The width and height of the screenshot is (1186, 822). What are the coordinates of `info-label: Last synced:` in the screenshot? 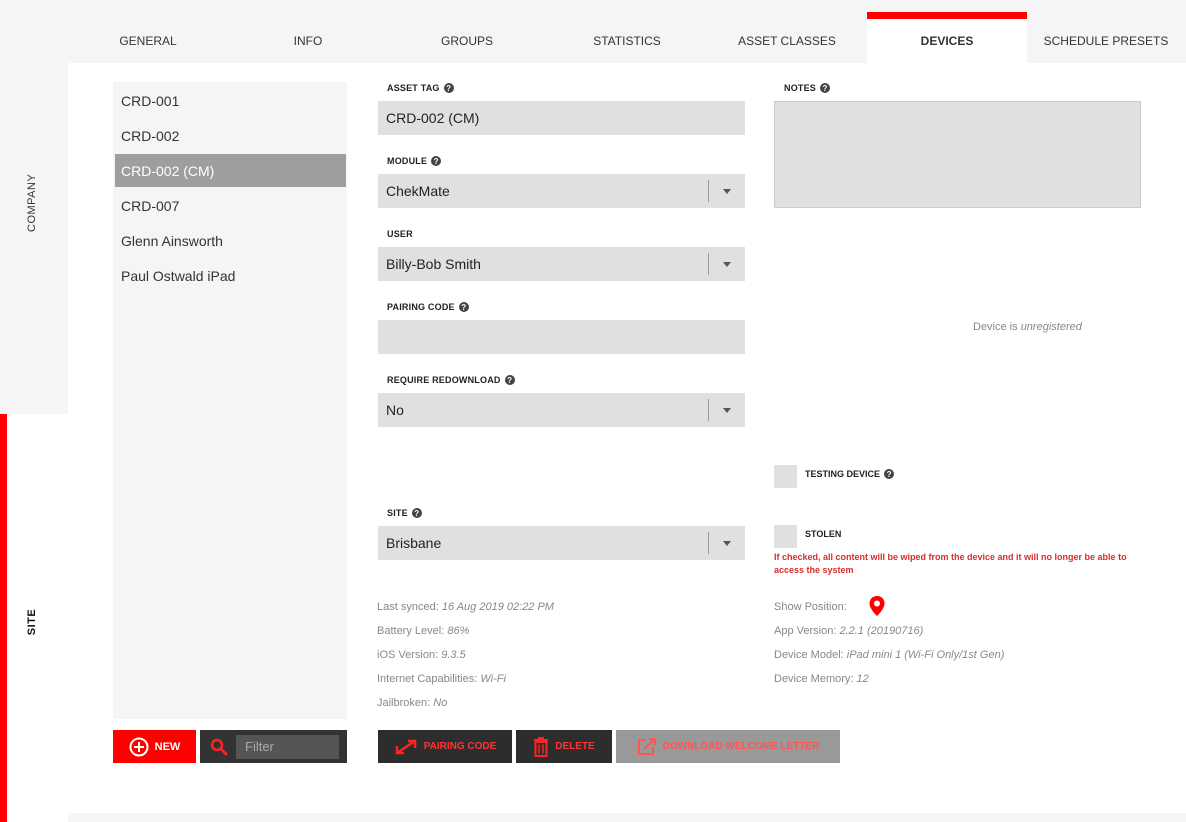 It's located at (408, 607).